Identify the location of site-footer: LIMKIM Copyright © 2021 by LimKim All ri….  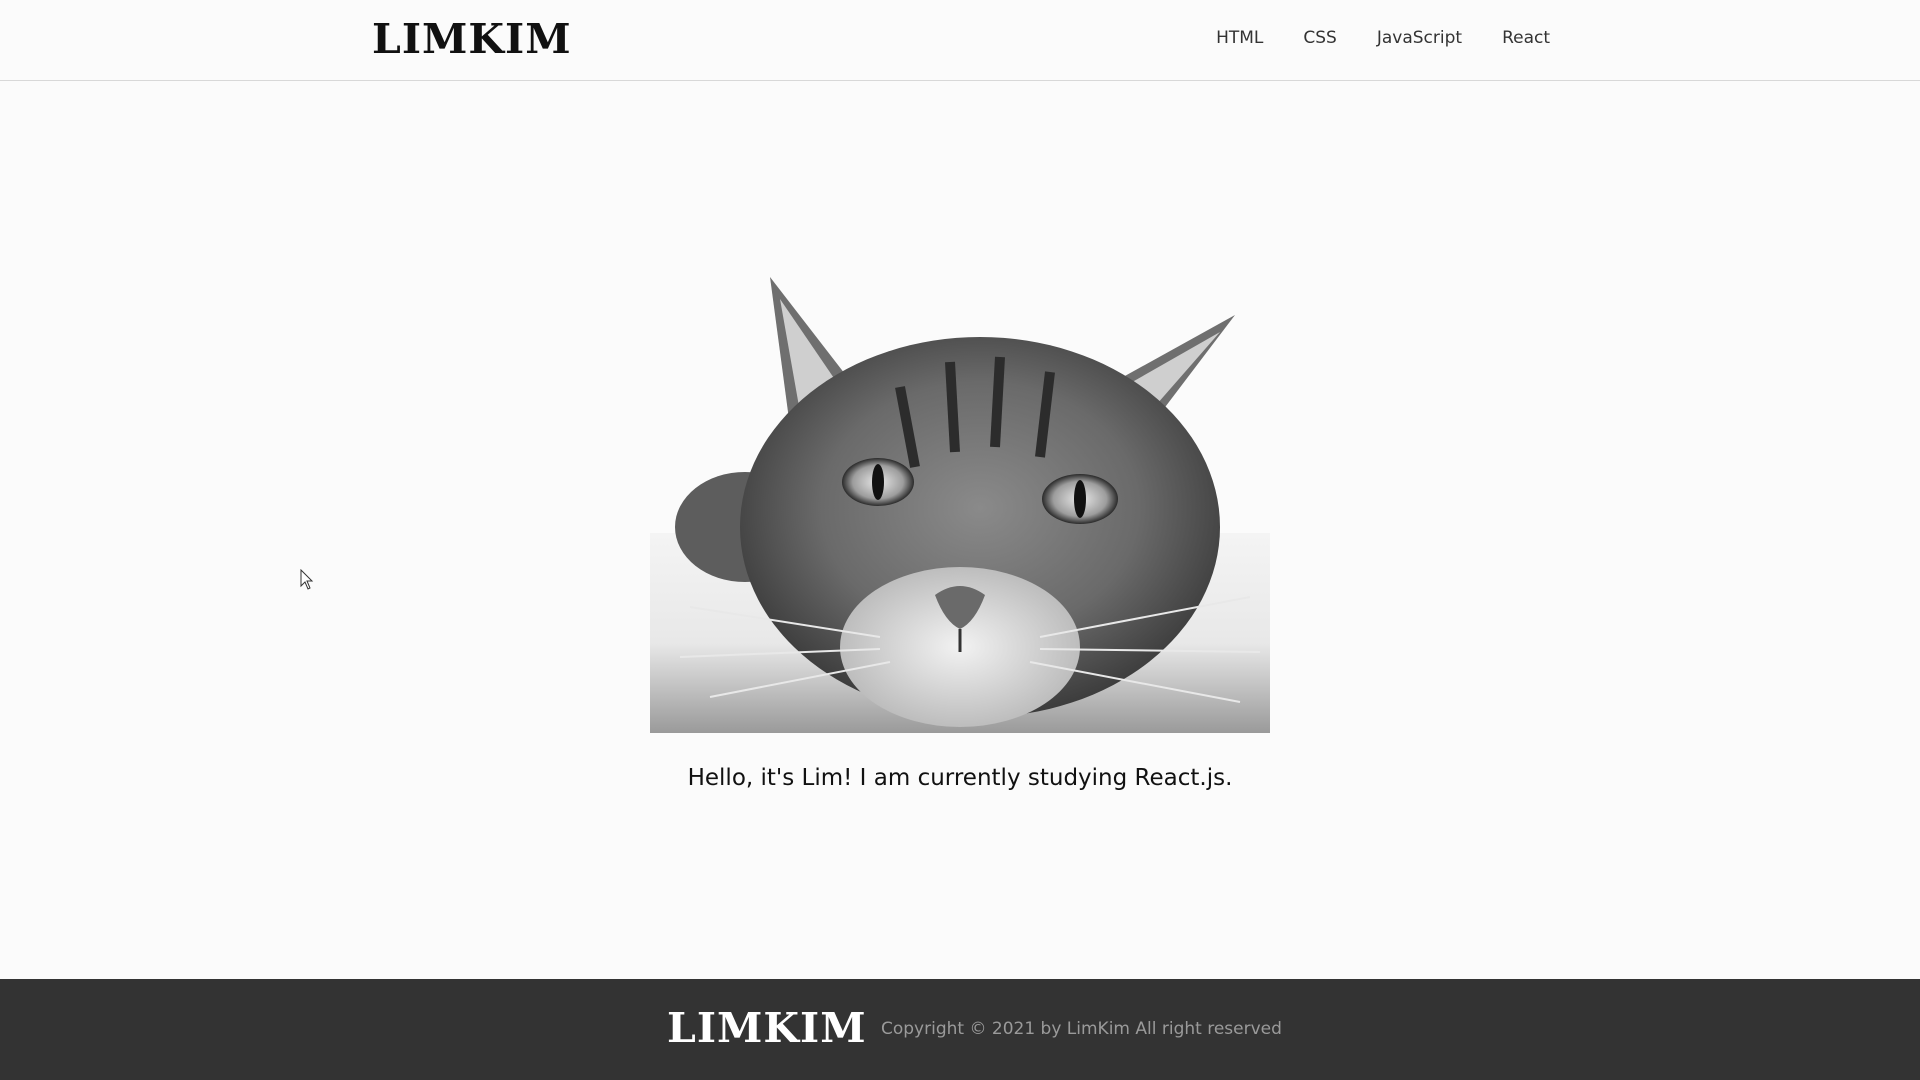
(960, 1029).